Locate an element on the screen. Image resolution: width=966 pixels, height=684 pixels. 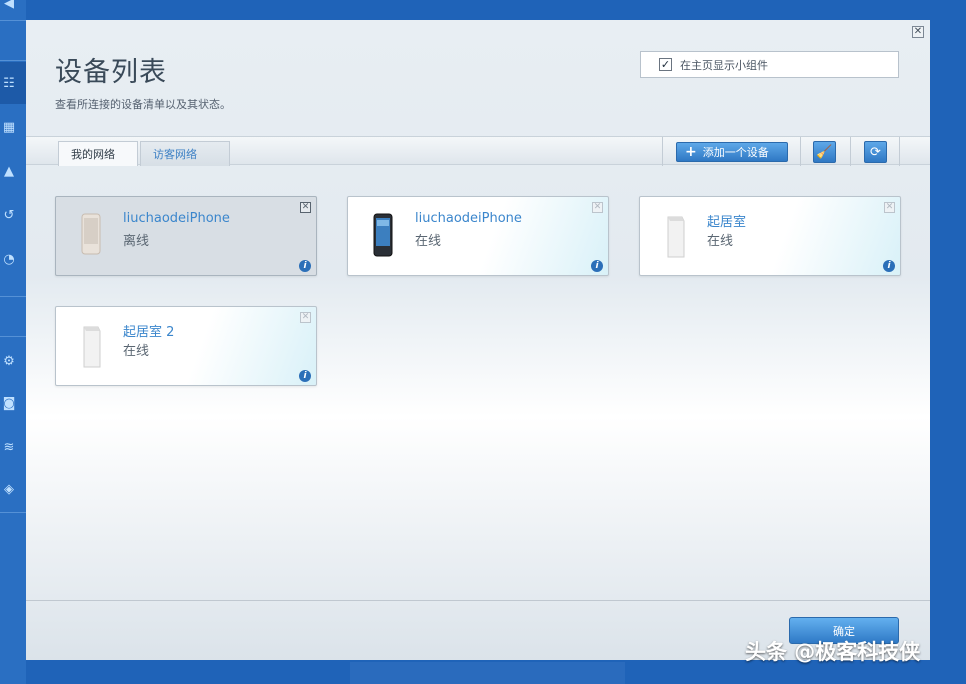
show-widget-label: 在主页显示小组件 is located at coordinates (724, 65).